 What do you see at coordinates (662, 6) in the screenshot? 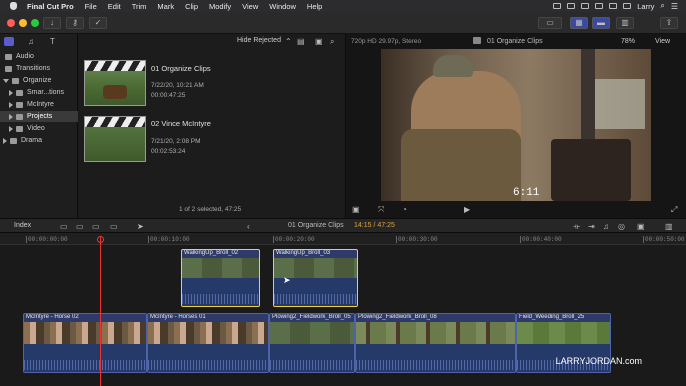
I see `search-icon: ⌕` at bounding box center [662, 6].